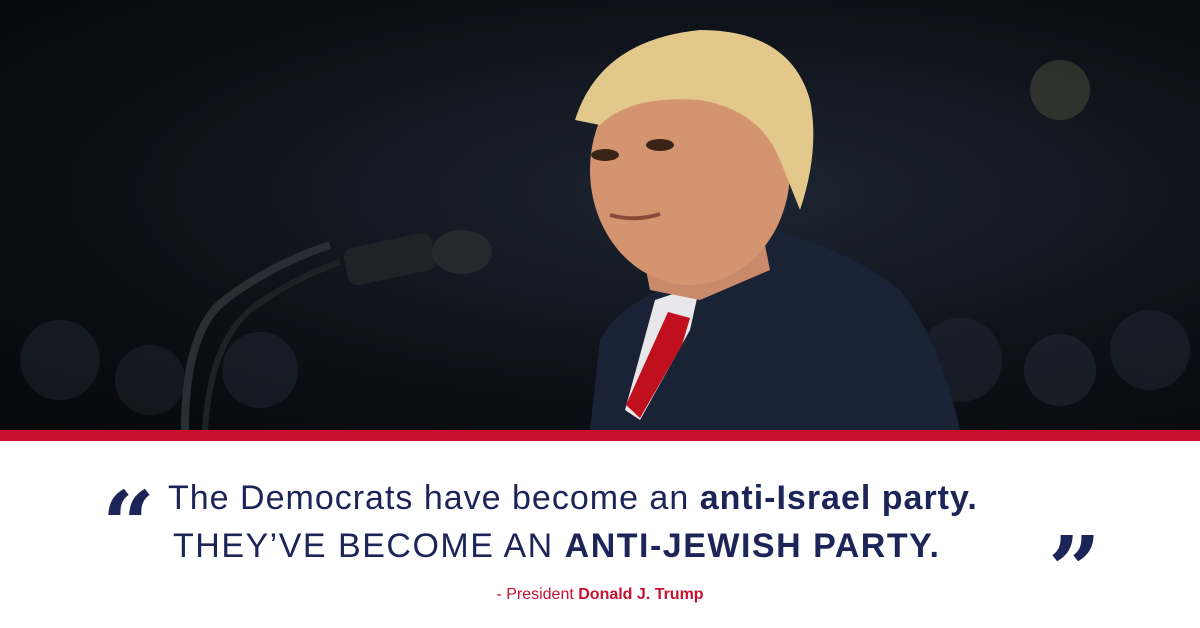 Image resolution: width=1200 pixels, height=628 pixels. I want to click on microphone, so click(390, 259).